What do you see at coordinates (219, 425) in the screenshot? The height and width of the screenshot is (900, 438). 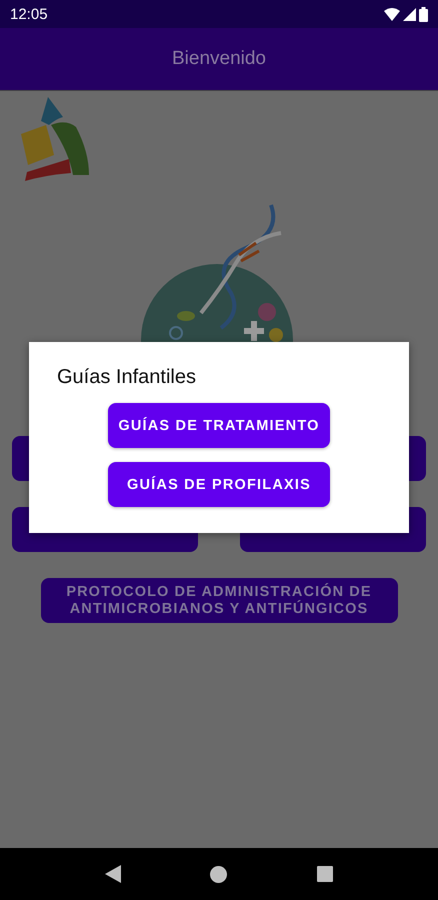 I see `dialog-button: GUÍAS DE TRATAMIENTO` at bounding box center [219, 425].